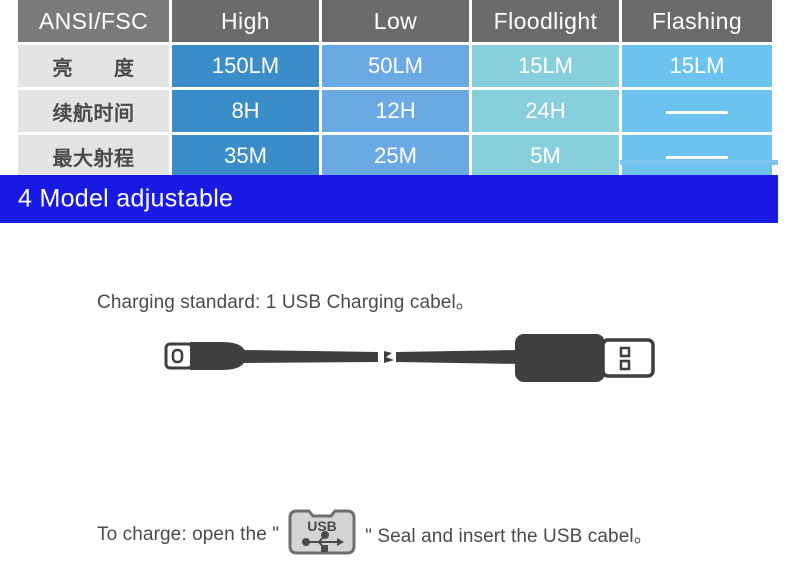  Describe the element at coordinates (126, 198) in the screenshot. I see `banner-title: 4 Model adjustable` at that location.